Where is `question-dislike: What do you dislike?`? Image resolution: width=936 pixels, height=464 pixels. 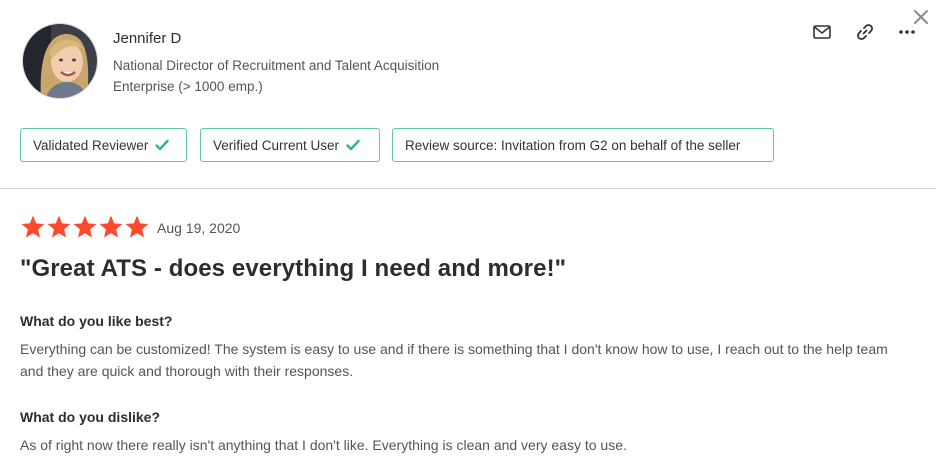 question-dislike: What do you dislike? is located at coordinates (90, 417).